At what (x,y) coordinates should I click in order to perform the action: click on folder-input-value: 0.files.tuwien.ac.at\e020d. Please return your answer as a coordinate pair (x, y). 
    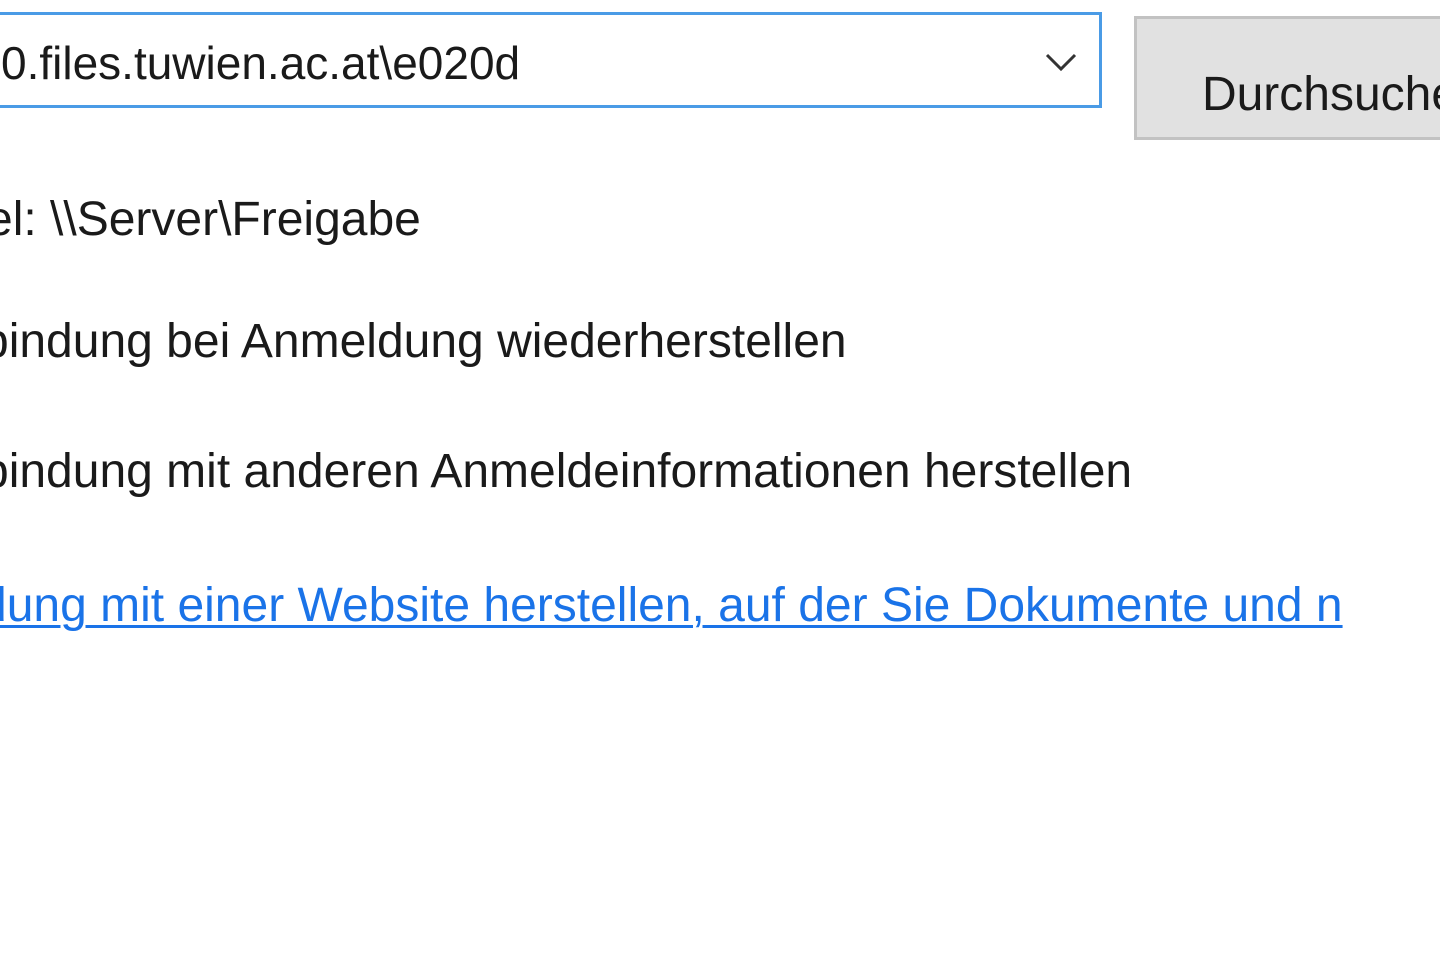
    Looking at the image, I should click on (260, 63).